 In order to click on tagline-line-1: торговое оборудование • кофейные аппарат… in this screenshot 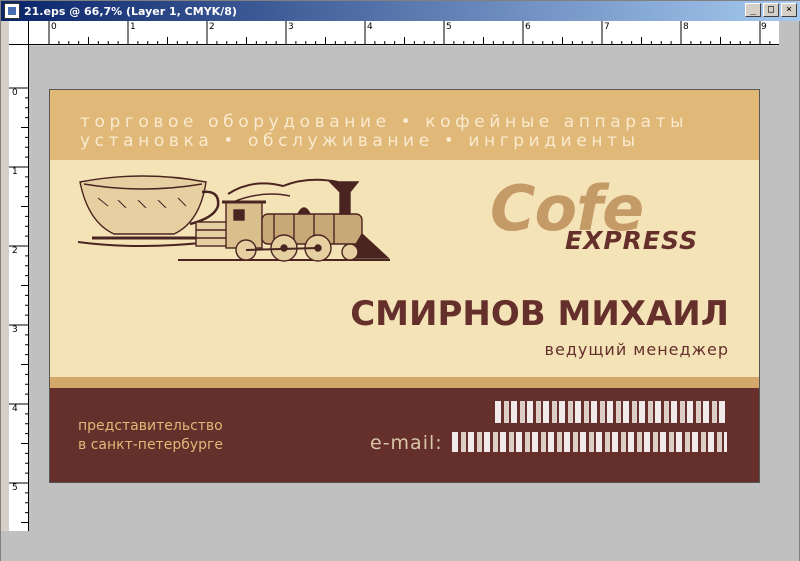, I will do `click(384, 122)`.